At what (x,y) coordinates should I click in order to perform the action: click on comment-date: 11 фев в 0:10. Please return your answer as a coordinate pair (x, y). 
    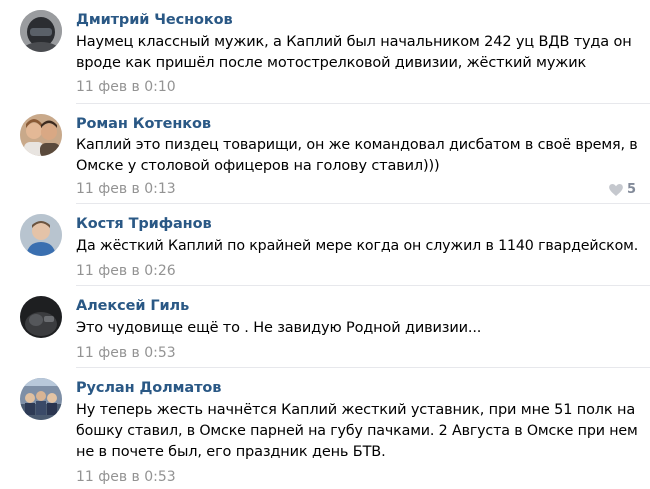
    Looking at the image, I should click on (126, 87).